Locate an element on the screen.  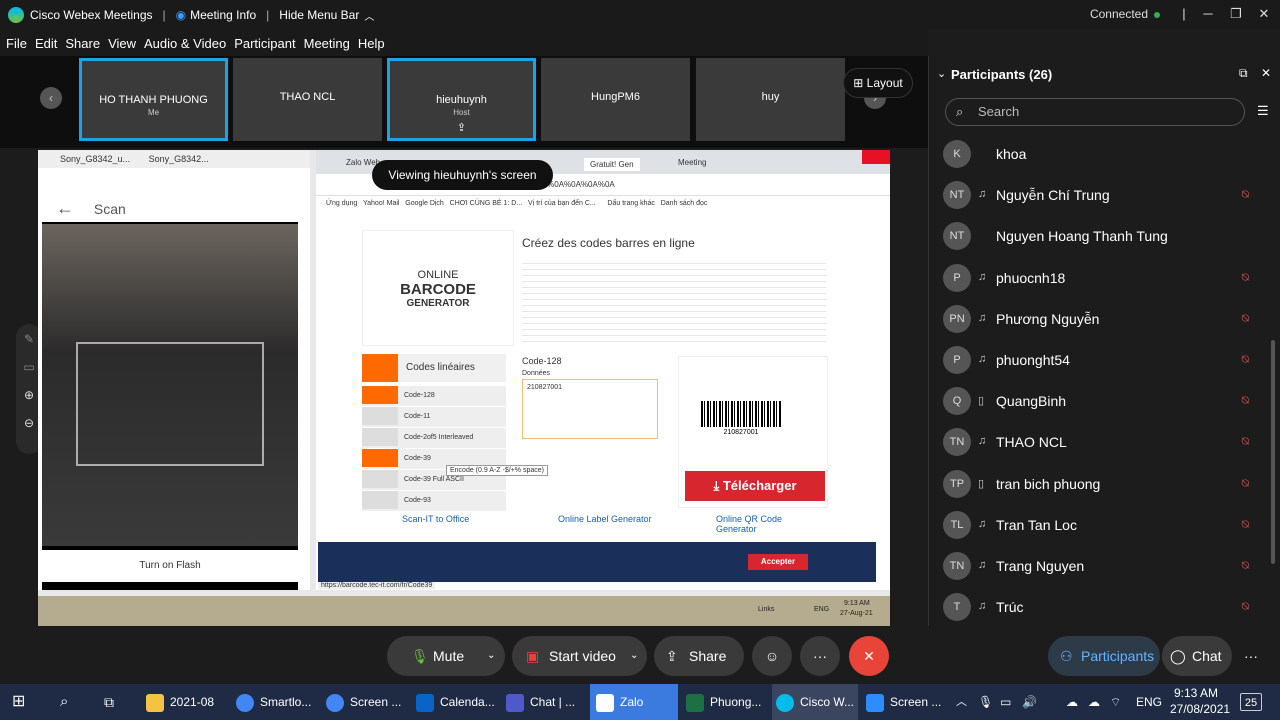
tray-mic-icon: 🎙 is located at coordinates (985, 702).